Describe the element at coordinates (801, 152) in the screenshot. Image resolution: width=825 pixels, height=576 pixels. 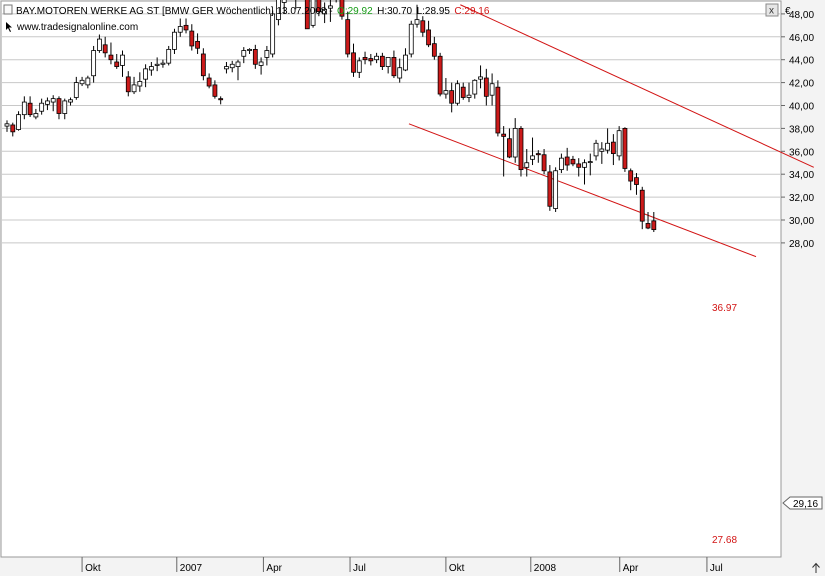
I see `price-tick-label: 36,00` at that location.